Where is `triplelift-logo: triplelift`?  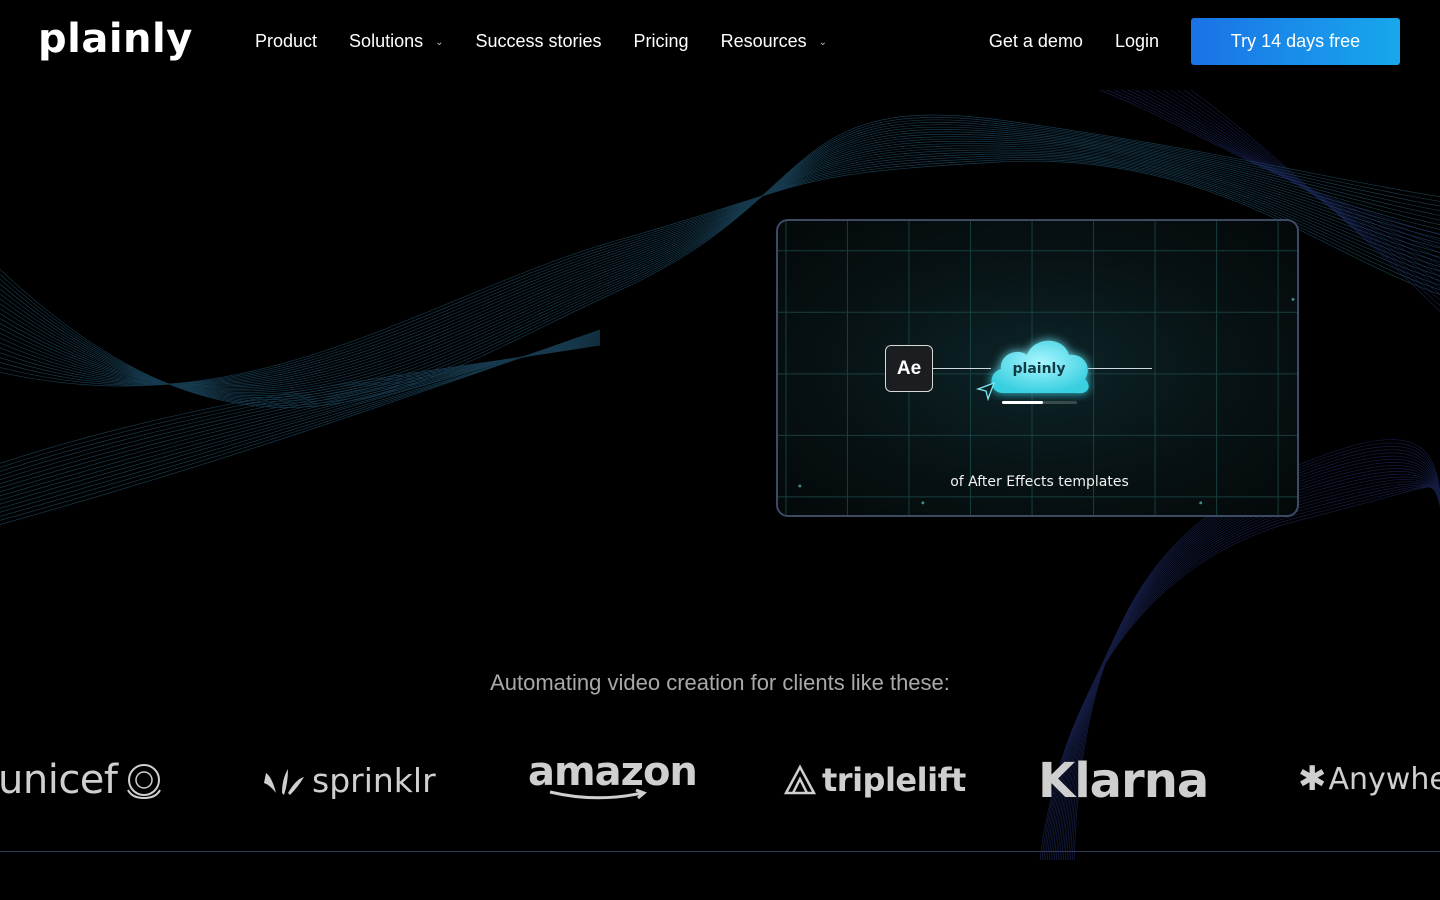 triplelift-logo: triplelift is located at coordinates (874, 780).